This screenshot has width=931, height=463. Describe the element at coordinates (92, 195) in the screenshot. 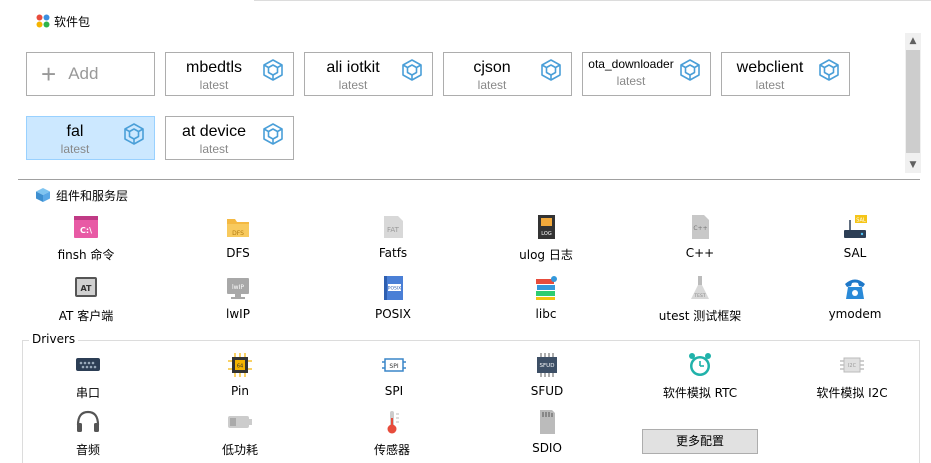

I see `components-title: 组件和服务层` at that location.